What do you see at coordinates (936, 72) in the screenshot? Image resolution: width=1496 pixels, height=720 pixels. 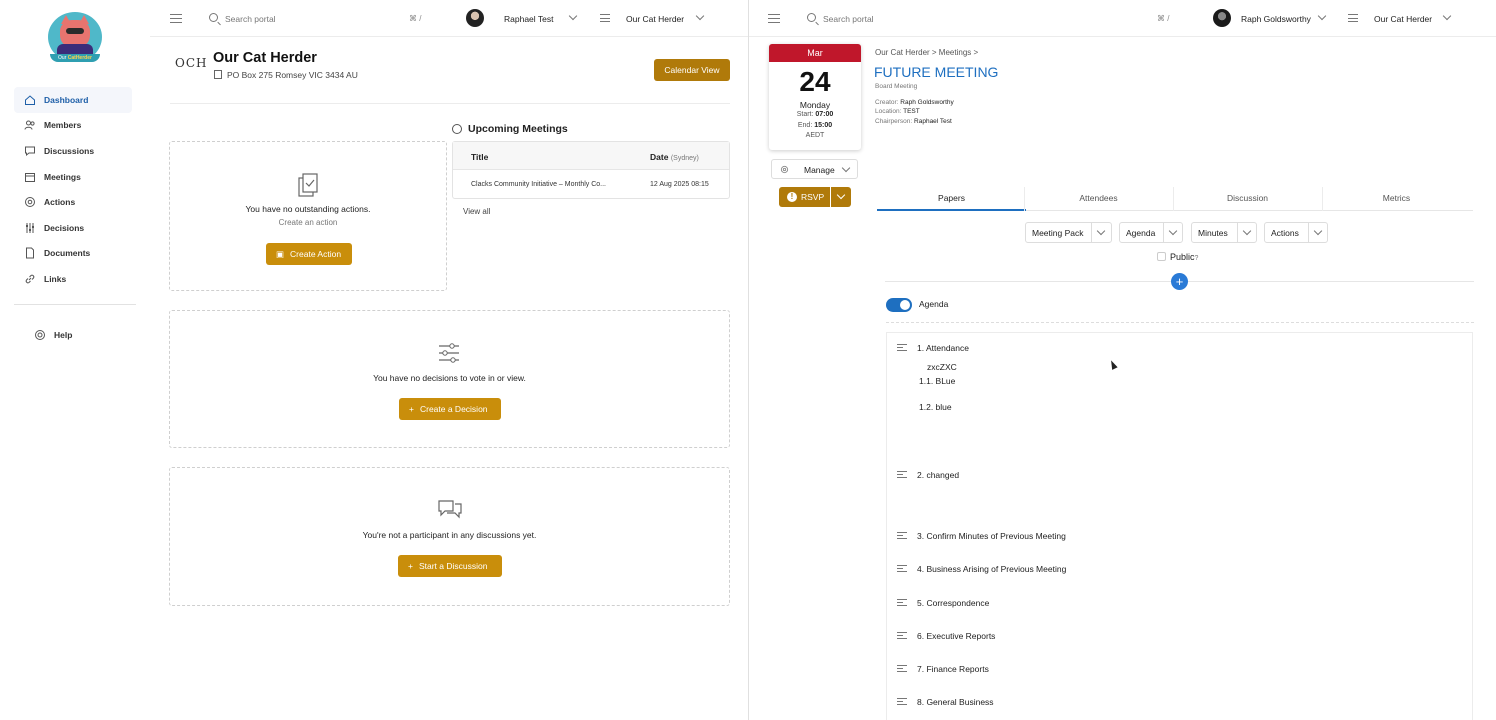 I see `meeting-title: FUTURE MEETING` at bounding box center [936, 72].